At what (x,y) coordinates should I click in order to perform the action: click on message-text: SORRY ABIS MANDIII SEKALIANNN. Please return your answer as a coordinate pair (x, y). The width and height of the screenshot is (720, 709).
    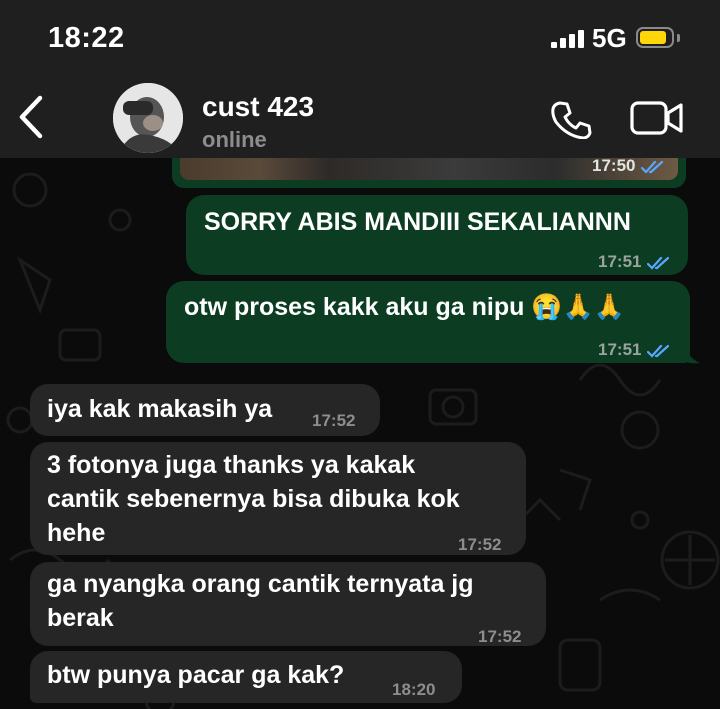
    Looking at the image, I should click on (417, 222).